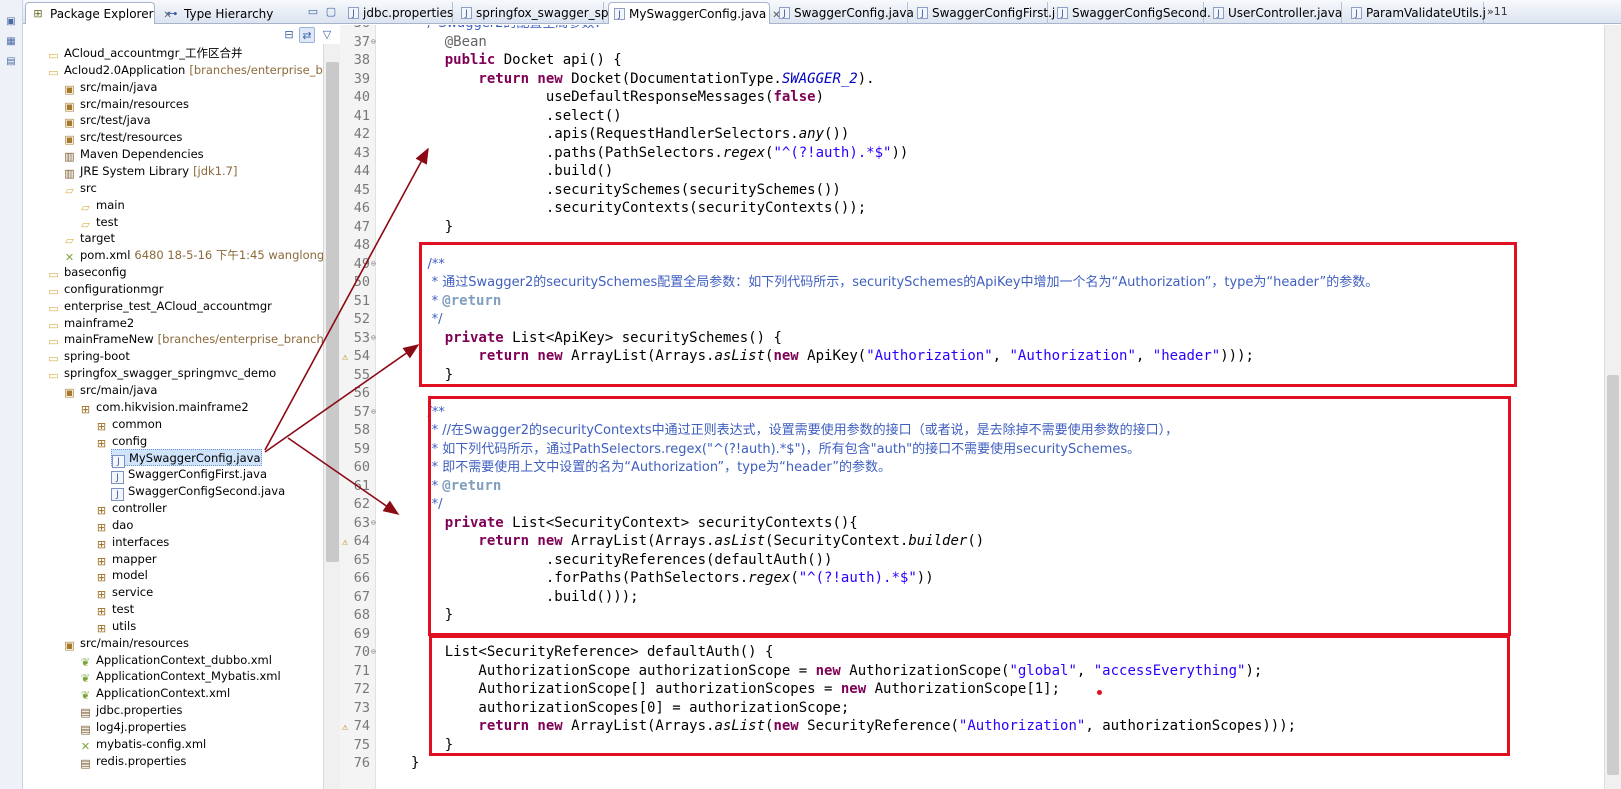  Describe the element at coordinates (121, 441) in the screenshot. I see `tree-item: ⊞ config` at that location.